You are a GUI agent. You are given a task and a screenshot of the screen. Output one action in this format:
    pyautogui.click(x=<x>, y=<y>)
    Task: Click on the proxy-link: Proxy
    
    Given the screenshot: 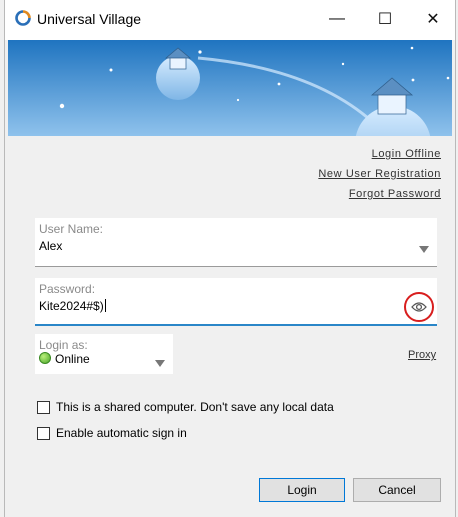 What is the action you would take?
    pyautogui.click(x=422, y=355)
    